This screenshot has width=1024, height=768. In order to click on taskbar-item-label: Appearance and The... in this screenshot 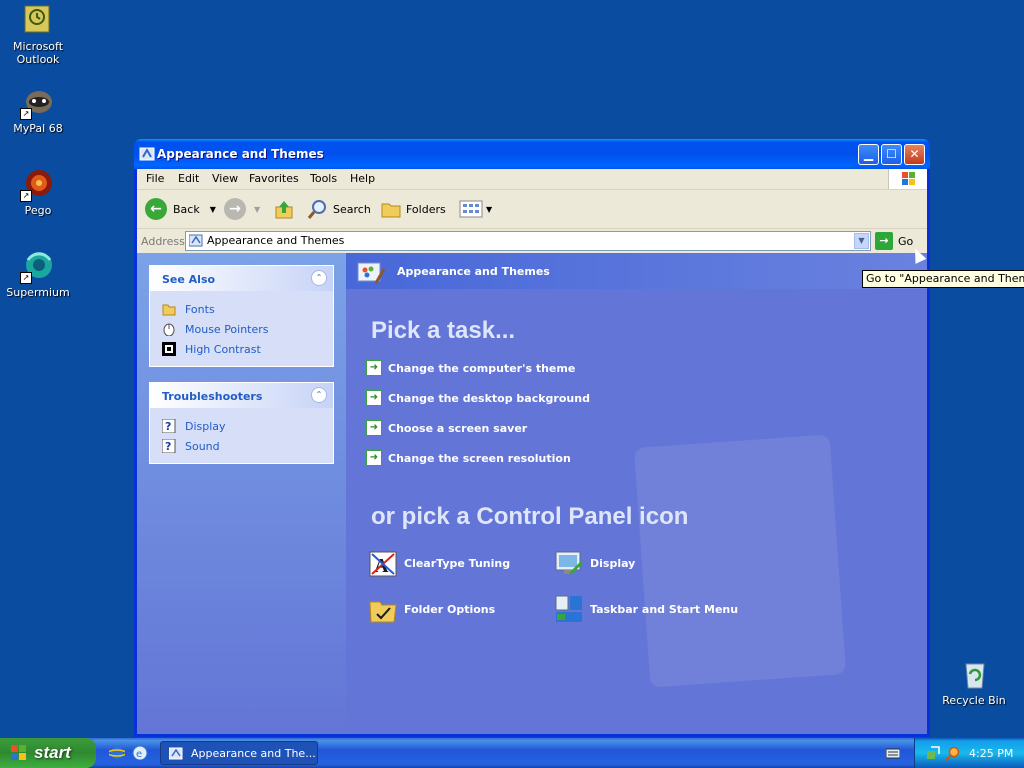, I will do `click(253, 753)`.